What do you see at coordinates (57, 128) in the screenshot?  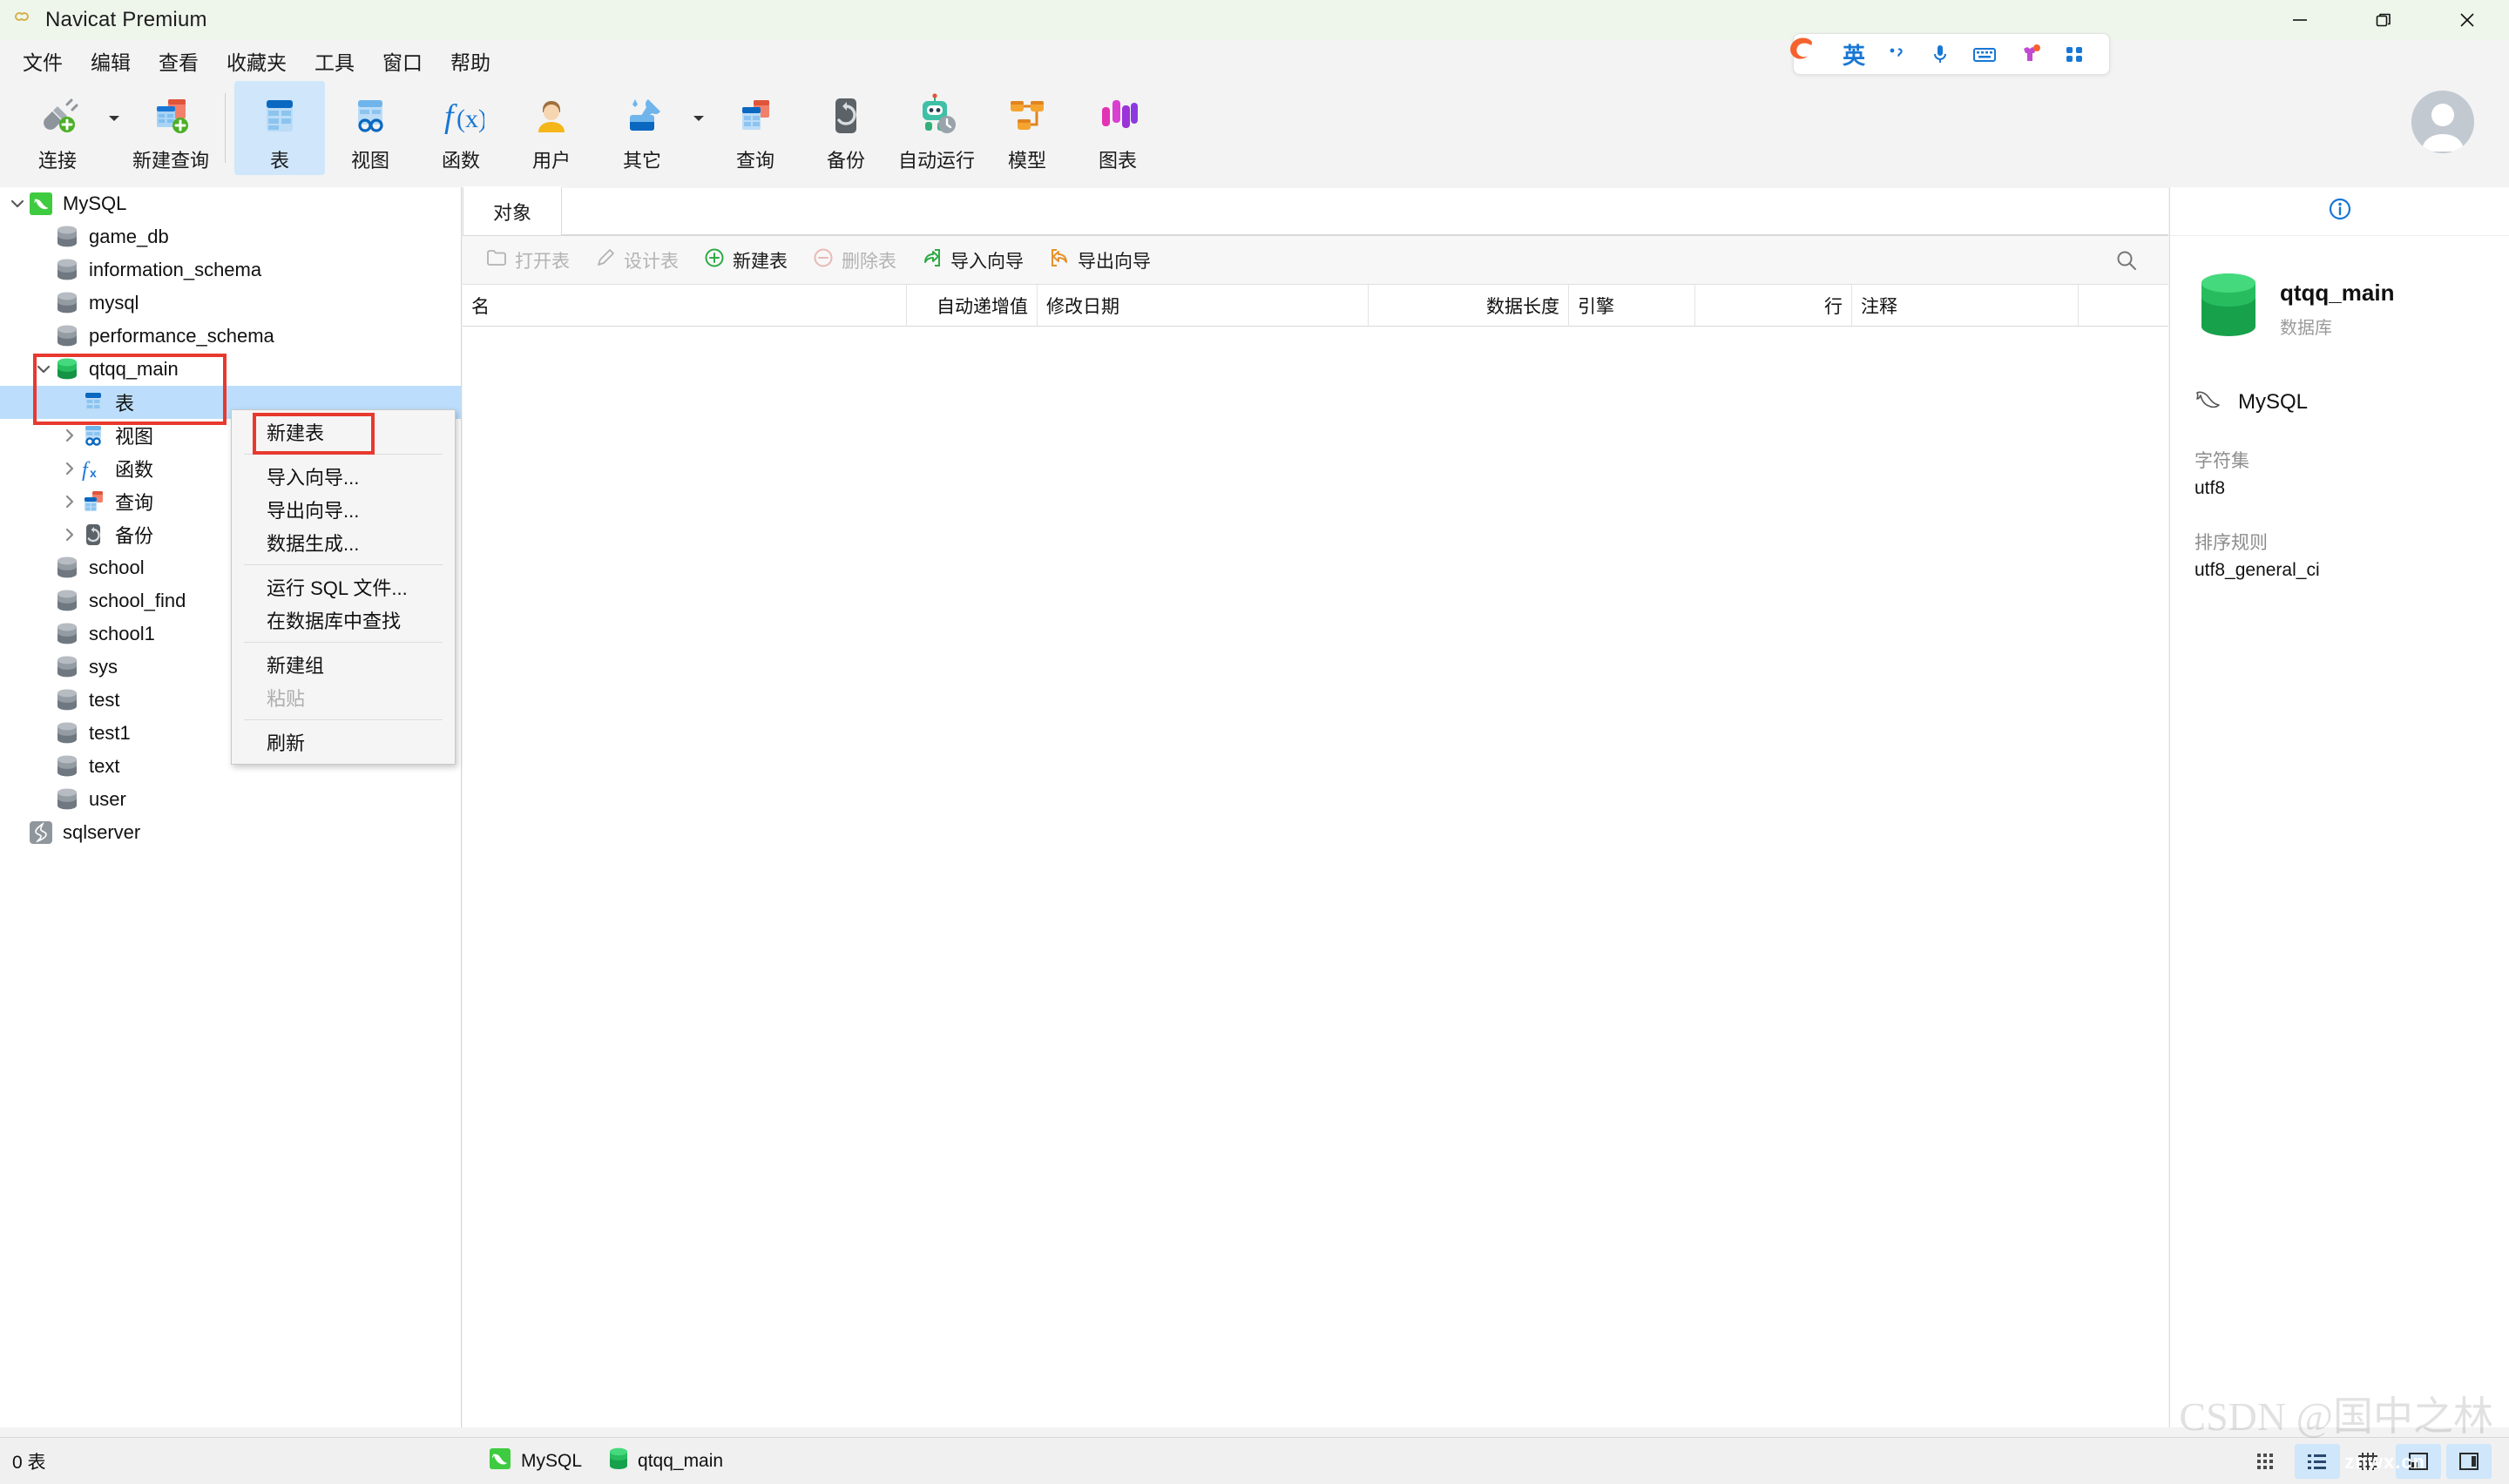 I see `toolbar-connection: 连接` at bounding box center [57, 128].